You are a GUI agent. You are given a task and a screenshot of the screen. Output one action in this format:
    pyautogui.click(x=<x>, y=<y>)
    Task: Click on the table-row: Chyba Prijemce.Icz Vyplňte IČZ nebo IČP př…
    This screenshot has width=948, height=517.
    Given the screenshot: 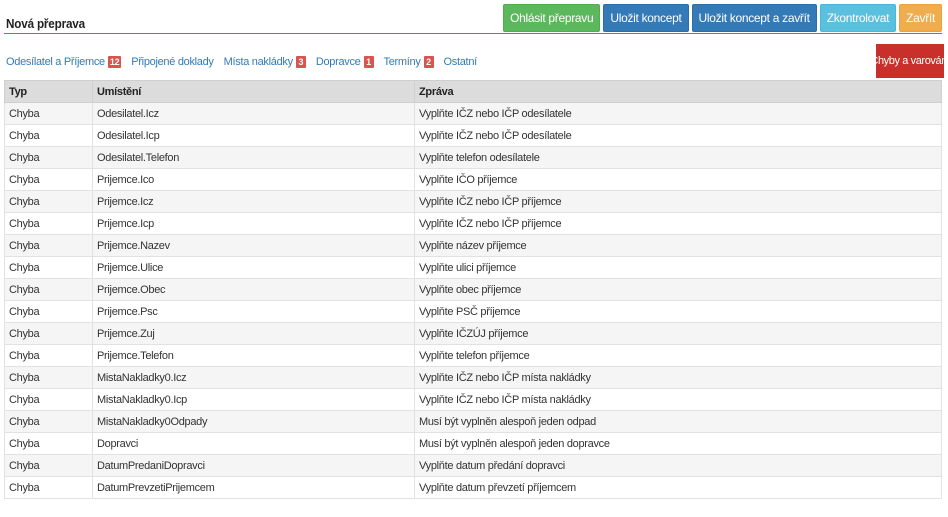 What is the action you would take?
    pyautogui.click(x=473, y=201)
    